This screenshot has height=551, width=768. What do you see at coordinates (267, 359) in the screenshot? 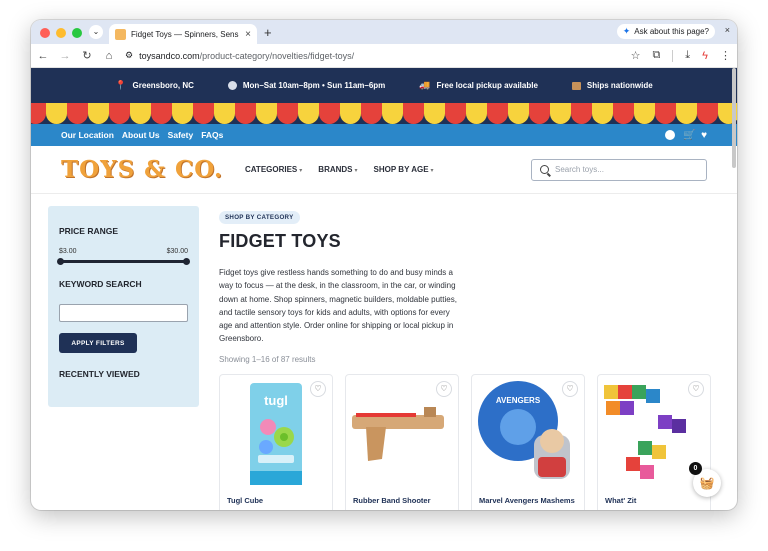
I see `result-count: Showing 1–16 of 87 results` at bounding box center [267, 359].